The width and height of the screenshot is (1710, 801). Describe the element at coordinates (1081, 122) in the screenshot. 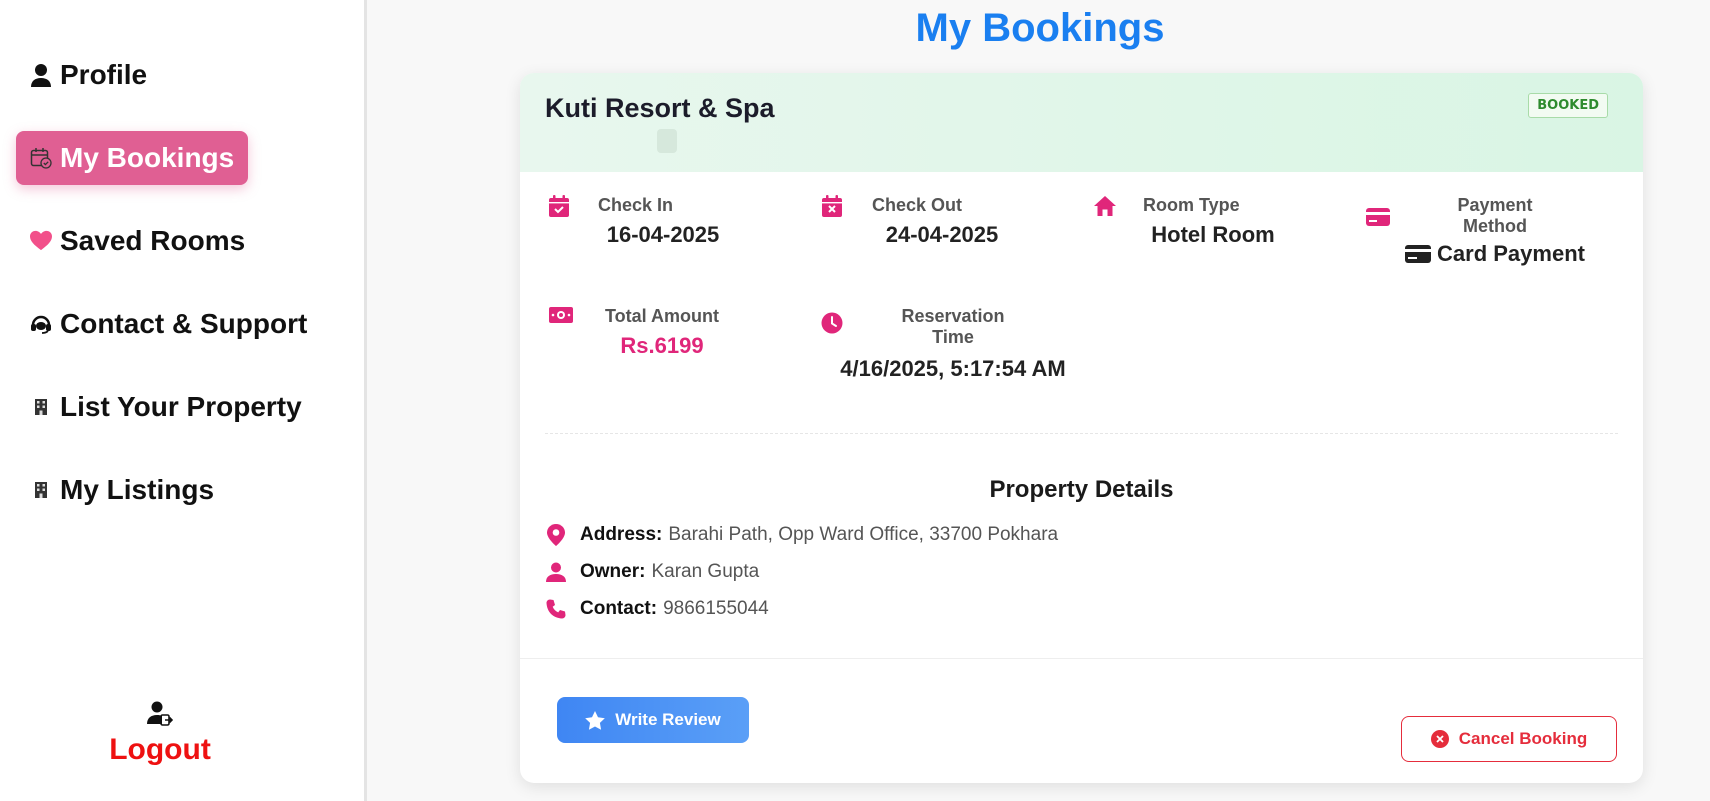

I see `booking-card-header: Kuti Resort & Spa BOOKED` at that location.